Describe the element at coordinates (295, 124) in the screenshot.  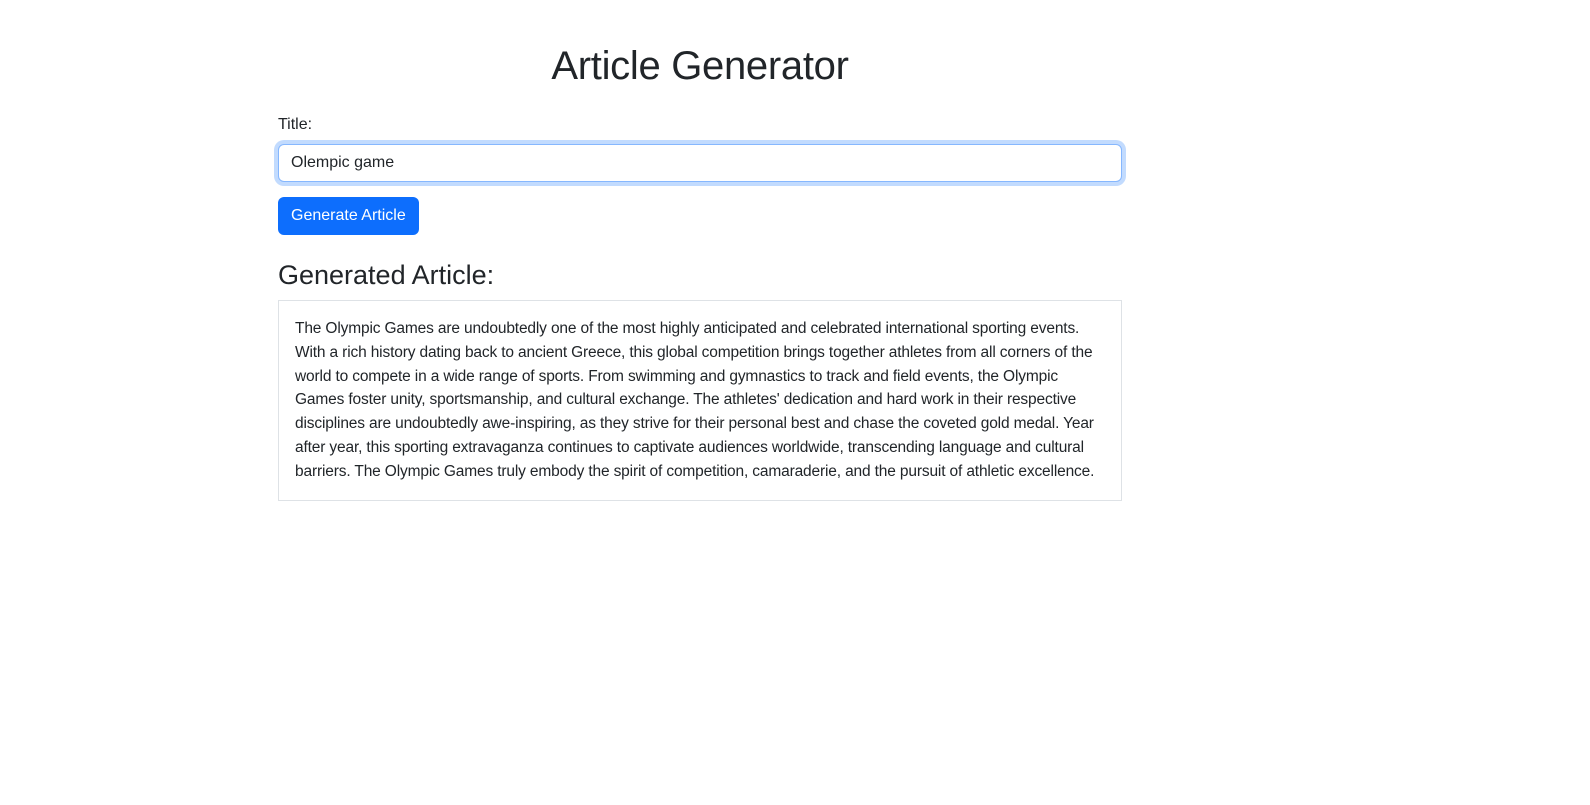
I see `title-label: Title:` at that location.